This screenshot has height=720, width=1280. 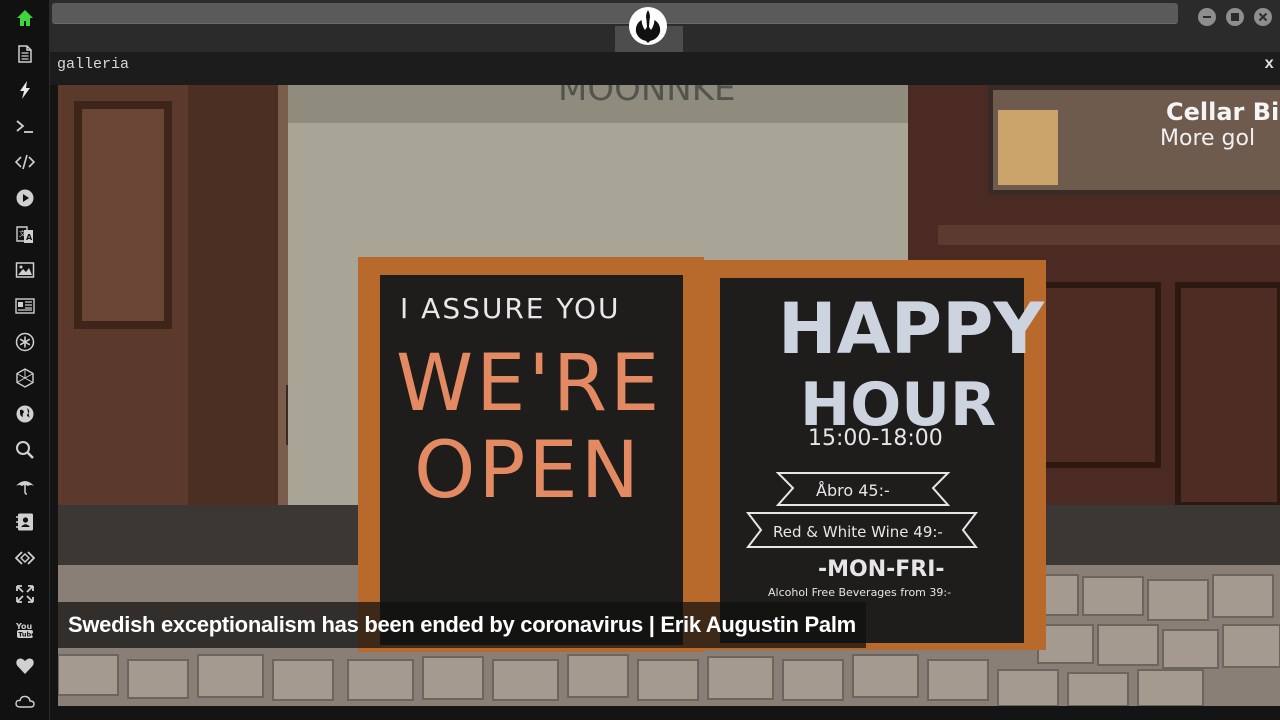 I want to click on document-icon, so click(x=25, y=54).